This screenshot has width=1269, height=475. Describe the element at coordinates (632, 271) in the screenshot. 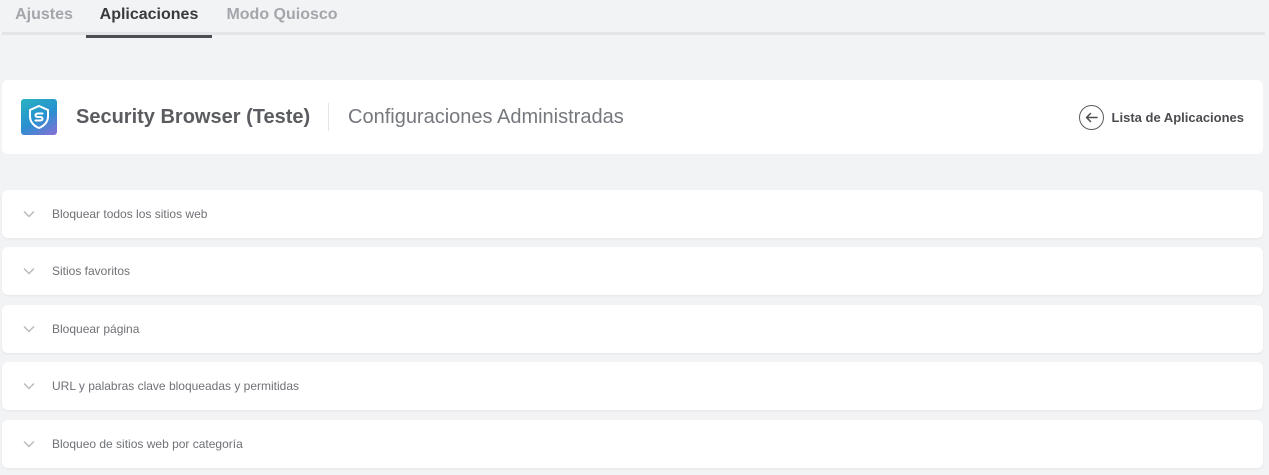

I see `accordion-favorite-sites: Sitios favoritos` at that location.